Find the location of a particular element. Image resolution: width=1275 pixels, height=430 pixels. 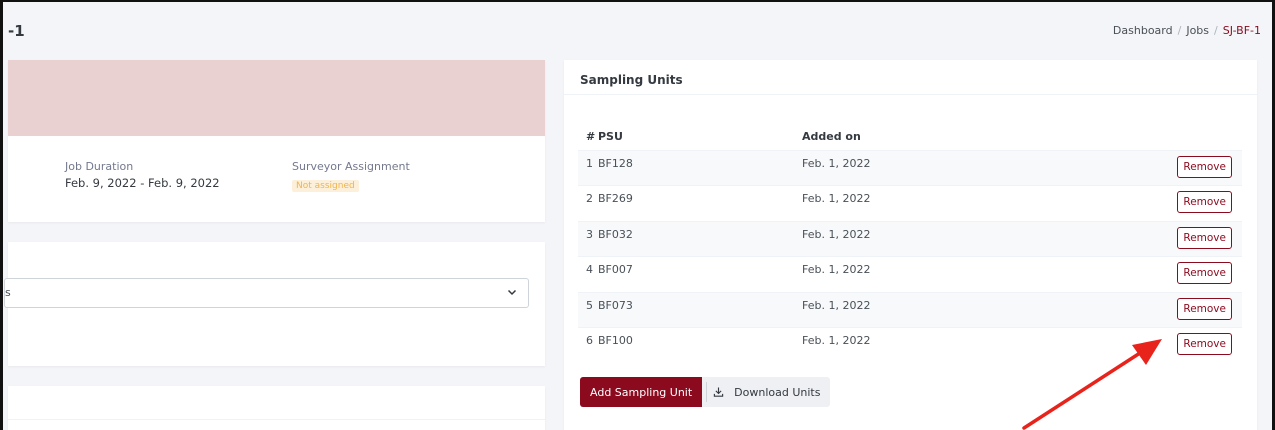

job-duration-label: Job Duration is located at coordinates (99, 166).